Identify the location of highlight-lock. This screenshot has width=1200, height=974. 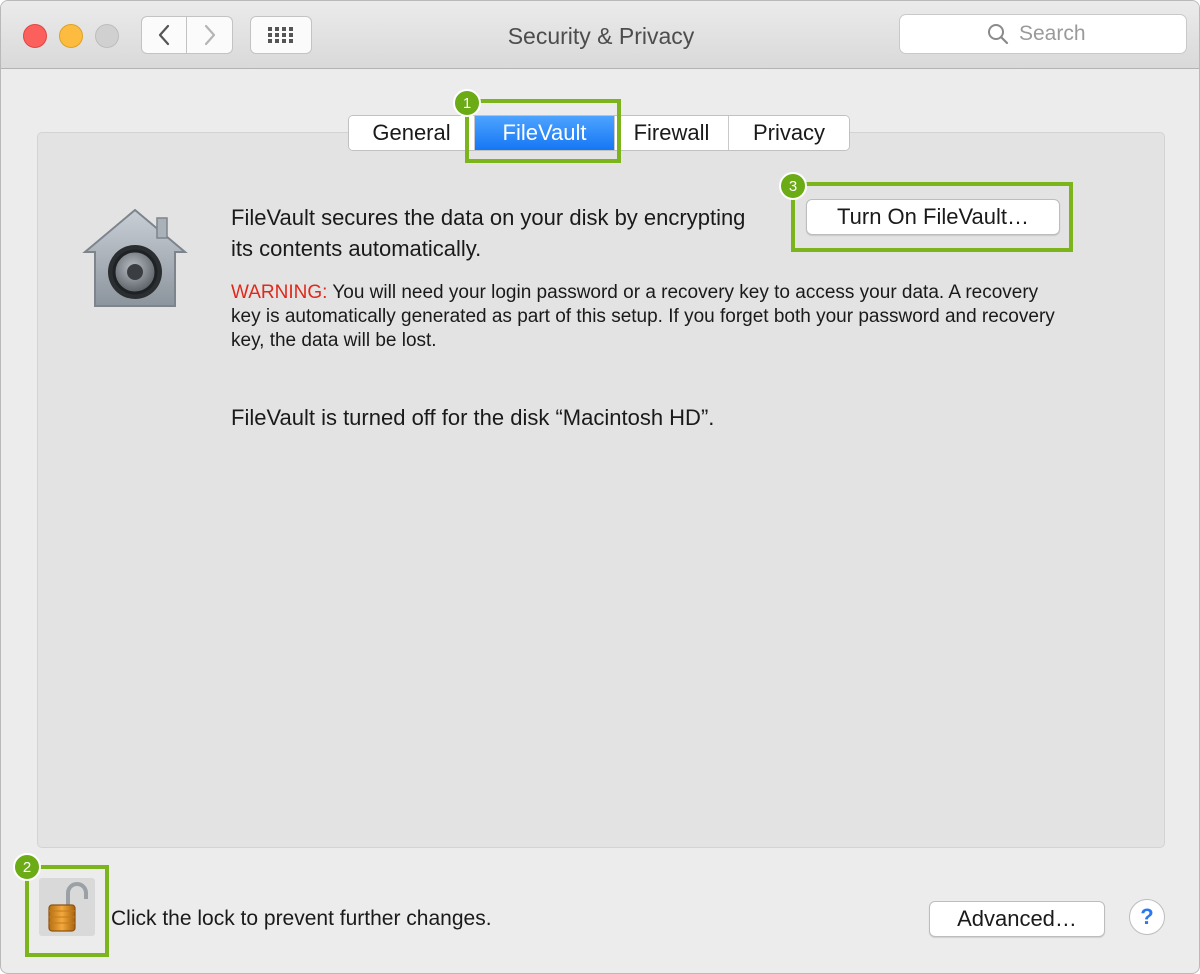
(67, 911).